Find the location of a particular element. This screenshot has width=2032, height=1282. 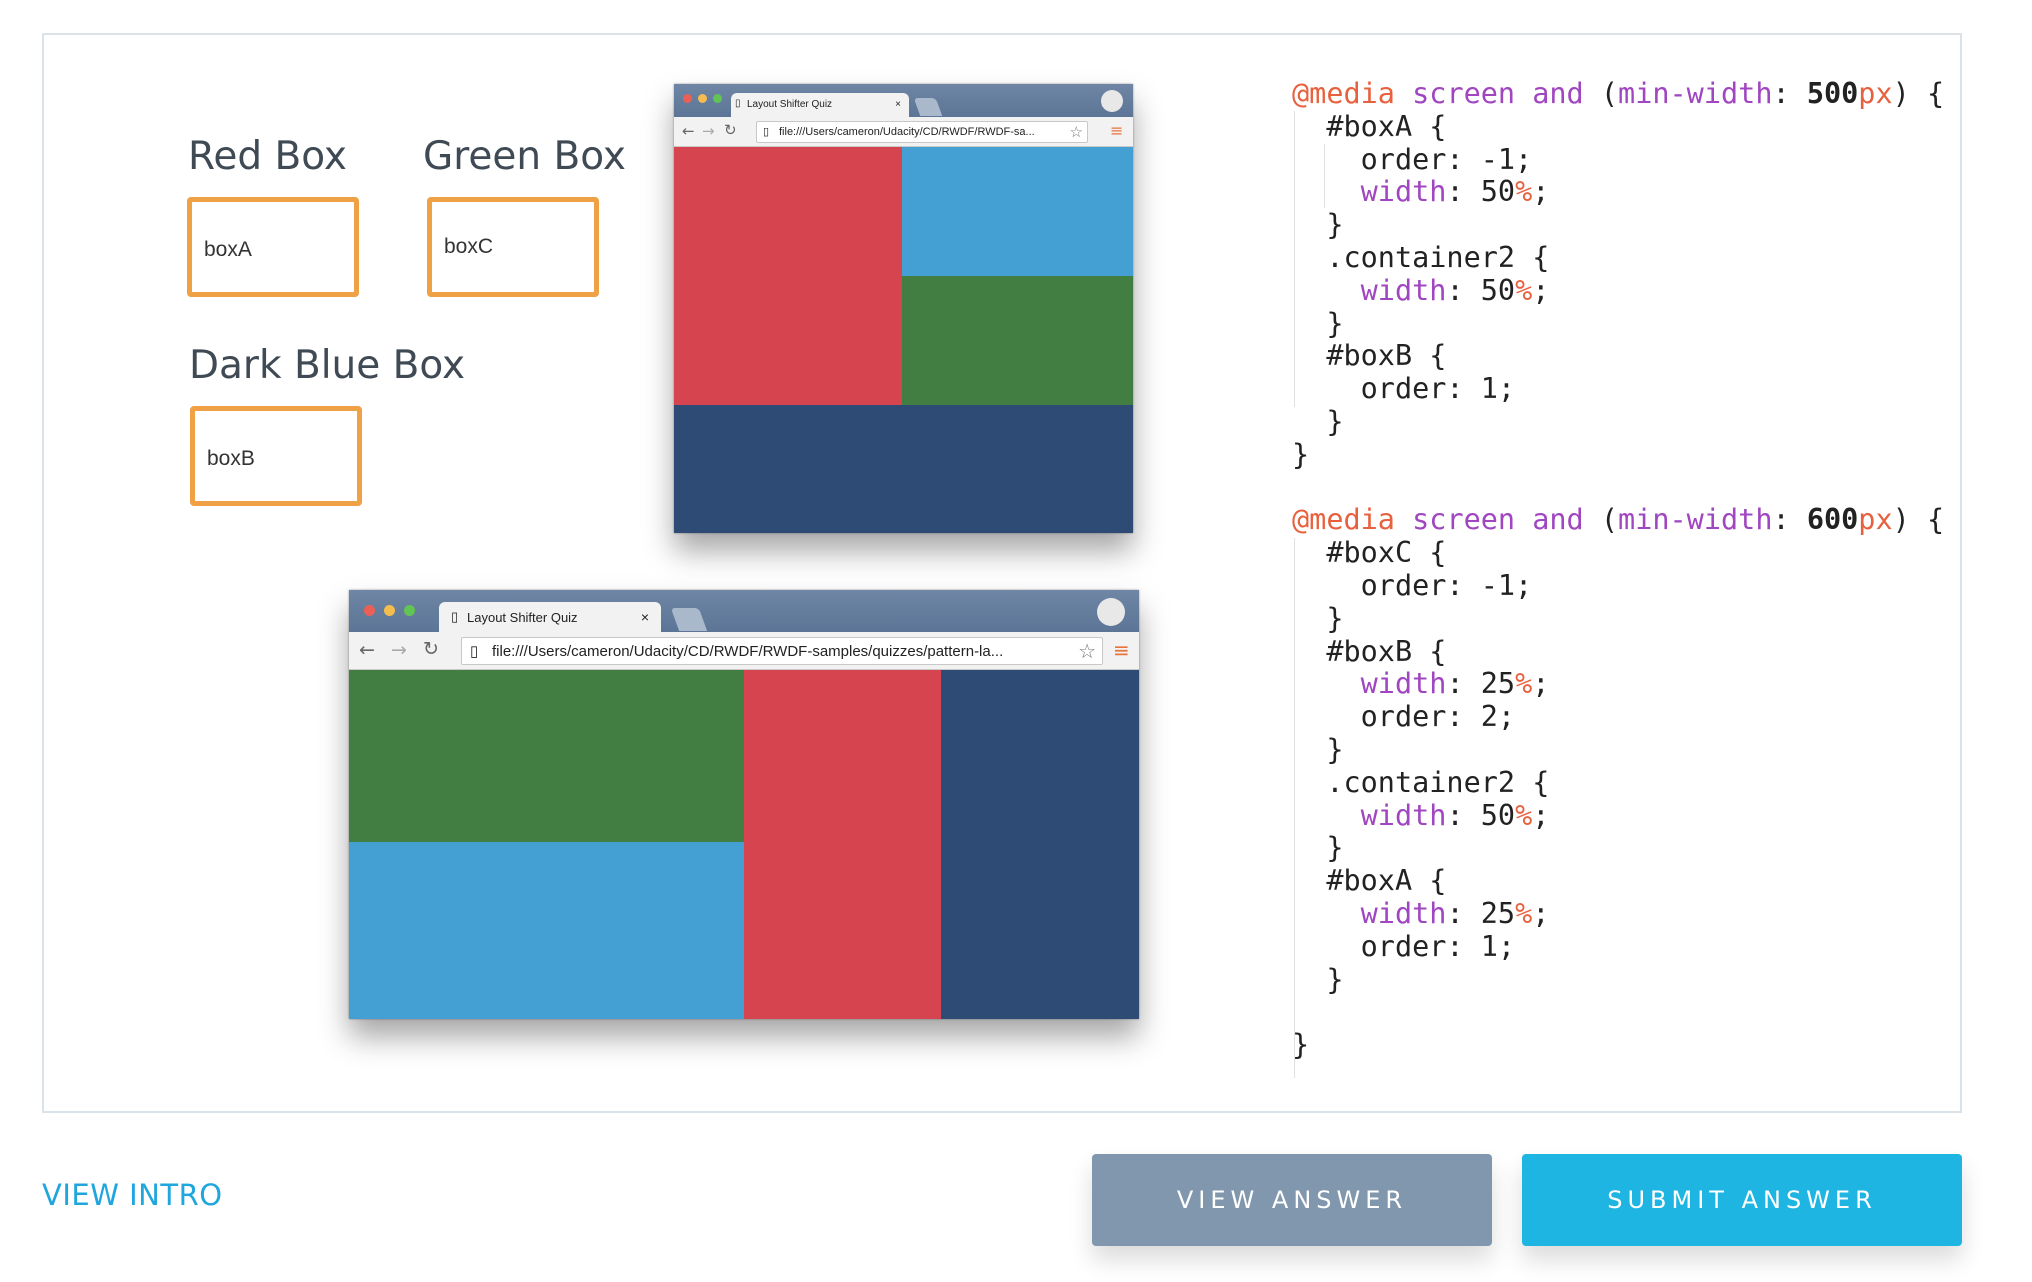

red-box-label: Red Box is located at coordinates (267, 156).